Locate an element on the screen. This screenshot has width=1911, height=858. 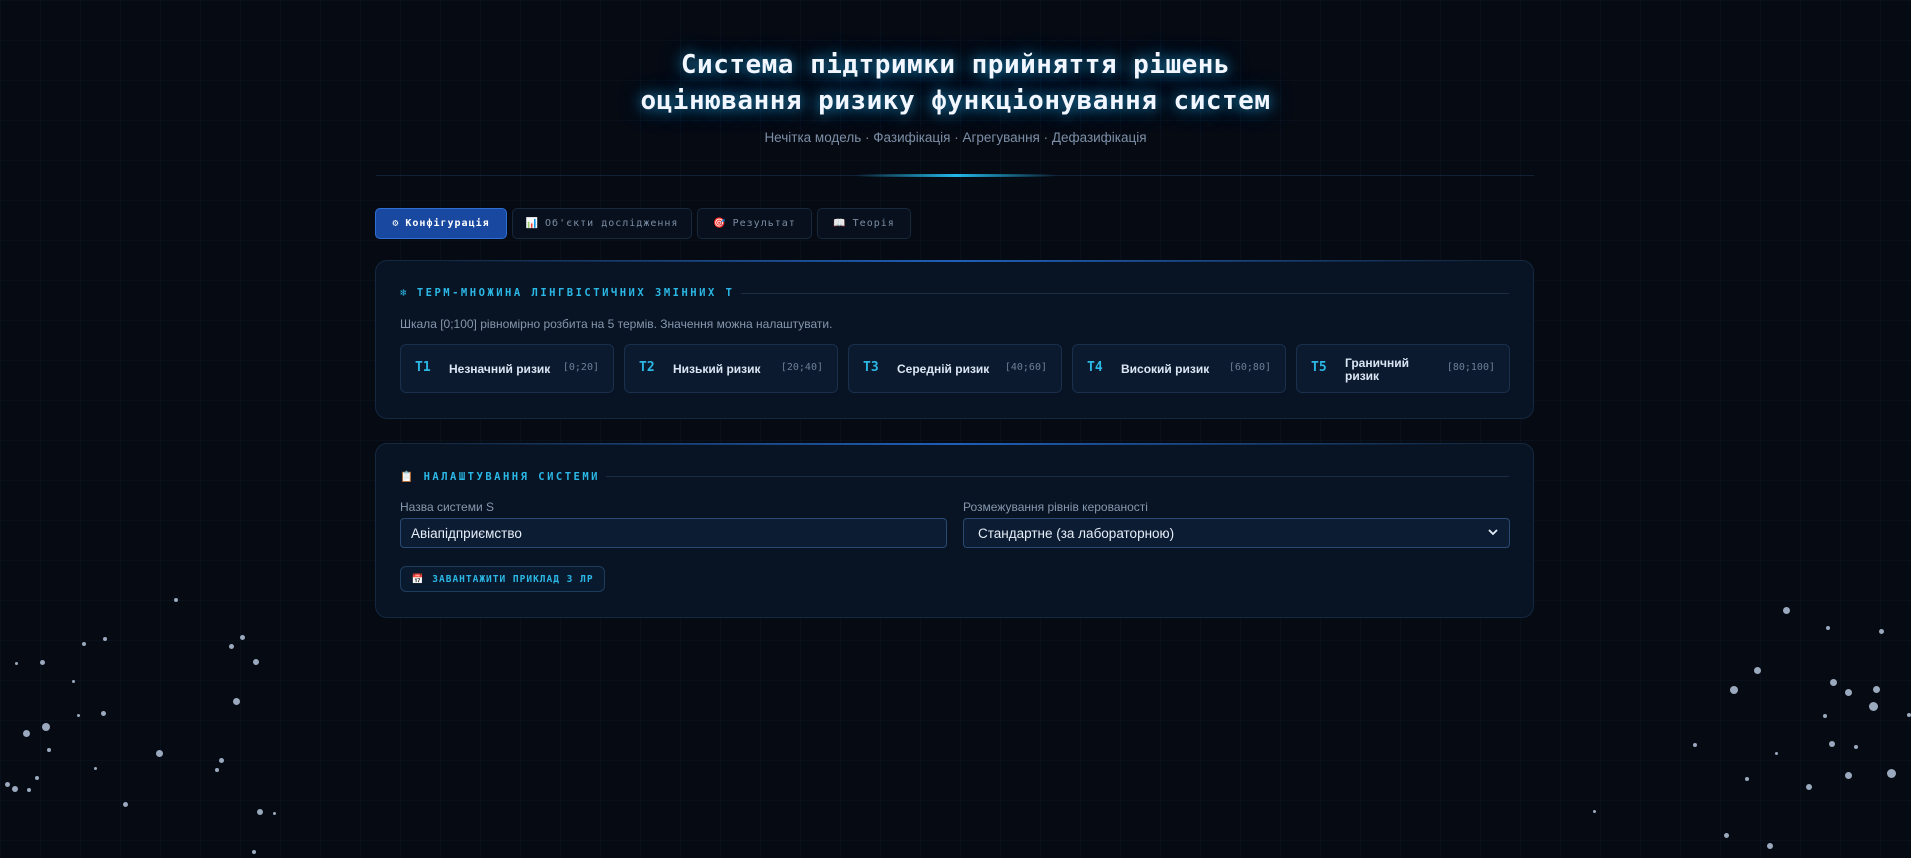
tab-research-objects: 📊 Об'єкти дослідження is located at coordinates (602, 223).